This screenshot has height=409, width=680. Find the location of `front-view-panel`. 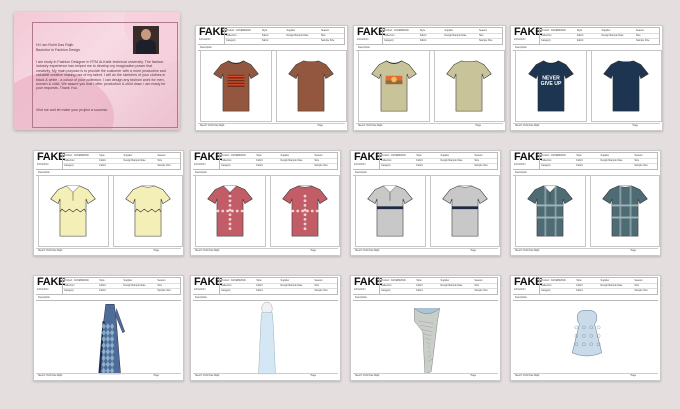

front-view-panel is located at coordinates (394, 86).